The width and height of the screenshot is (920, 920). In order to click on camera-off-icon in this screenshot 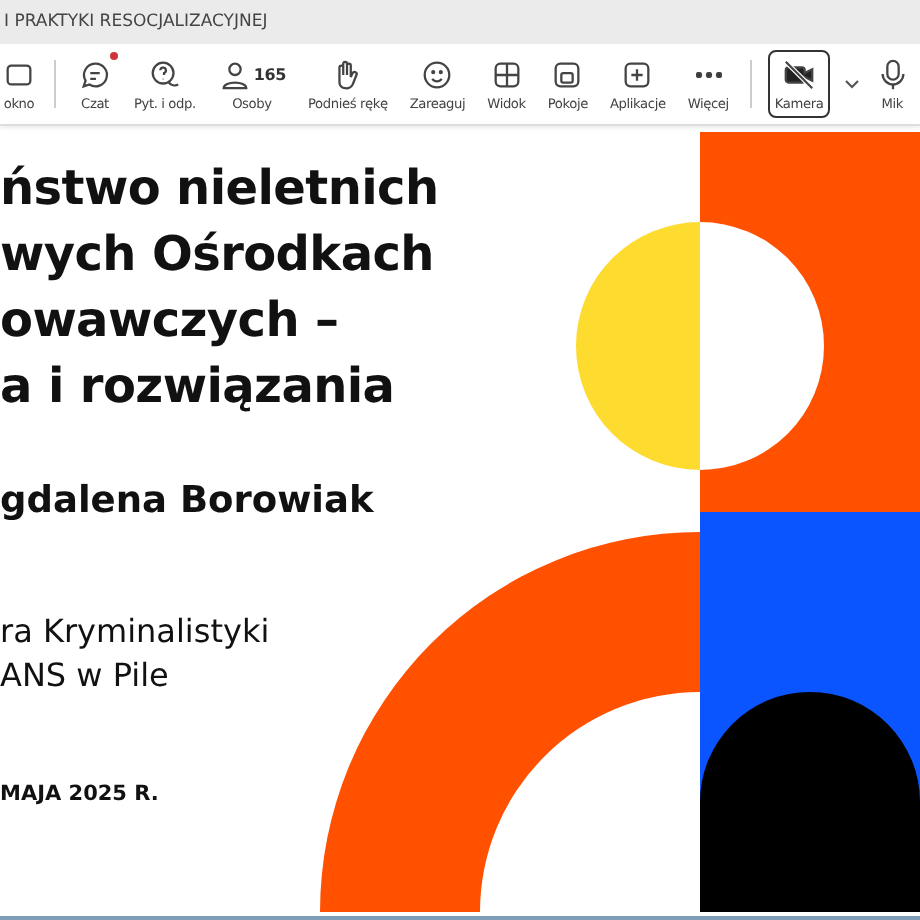, I will do `click(799, 74)`.